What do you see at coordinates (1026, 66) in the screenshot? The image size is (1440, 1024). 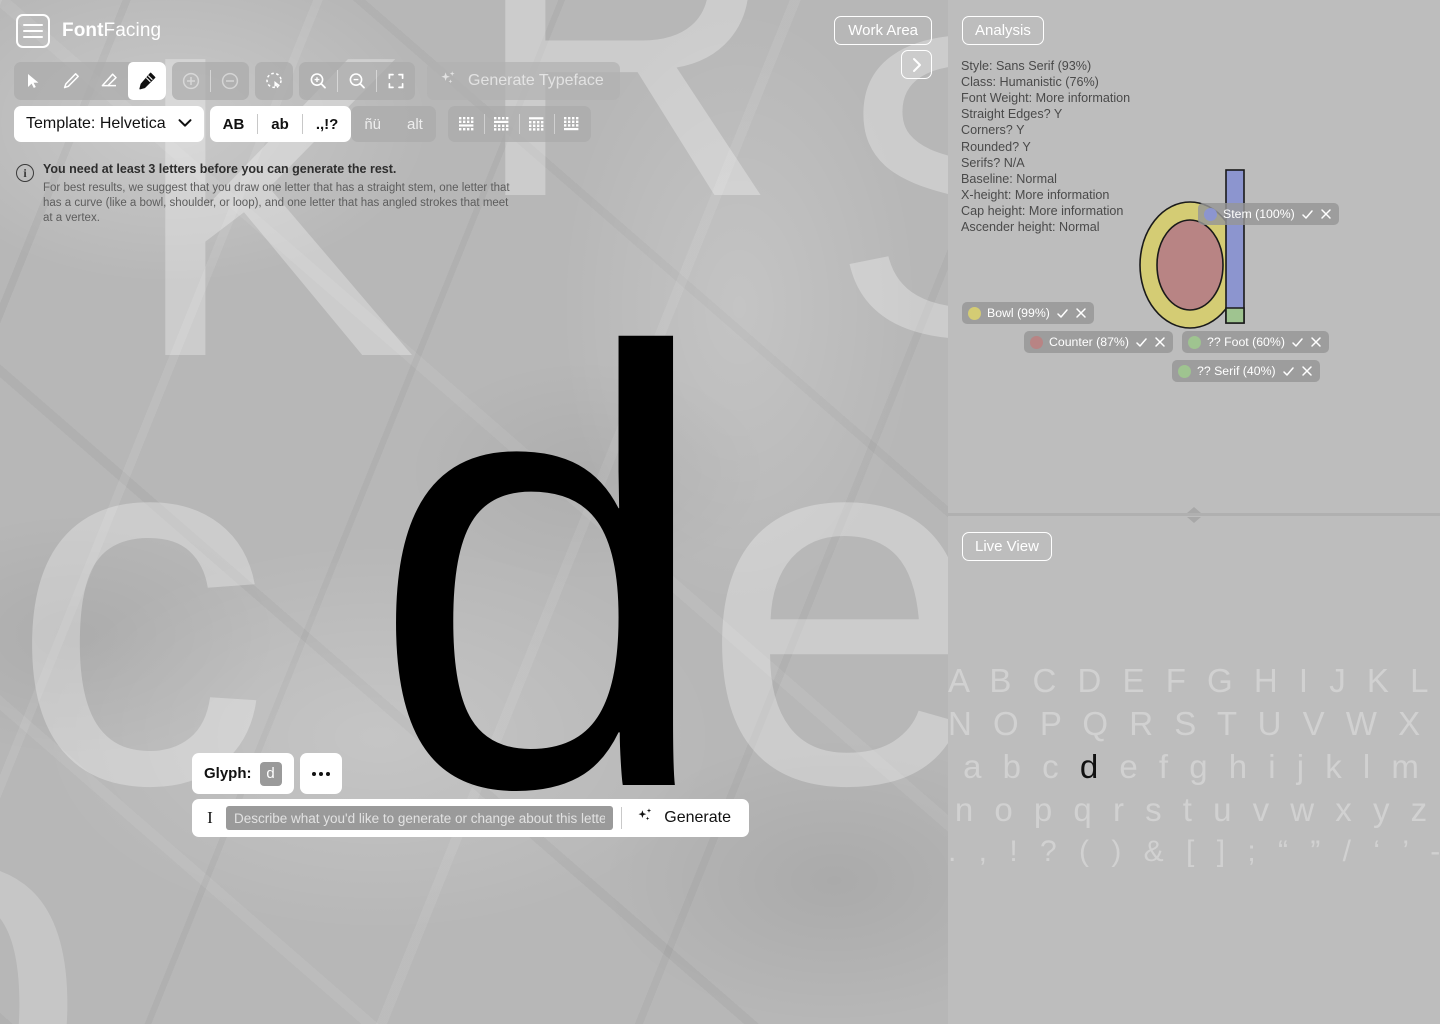 I see `analysis-row-style: Style: Sans Serif (93%)` at bounding box center [1026, 66].